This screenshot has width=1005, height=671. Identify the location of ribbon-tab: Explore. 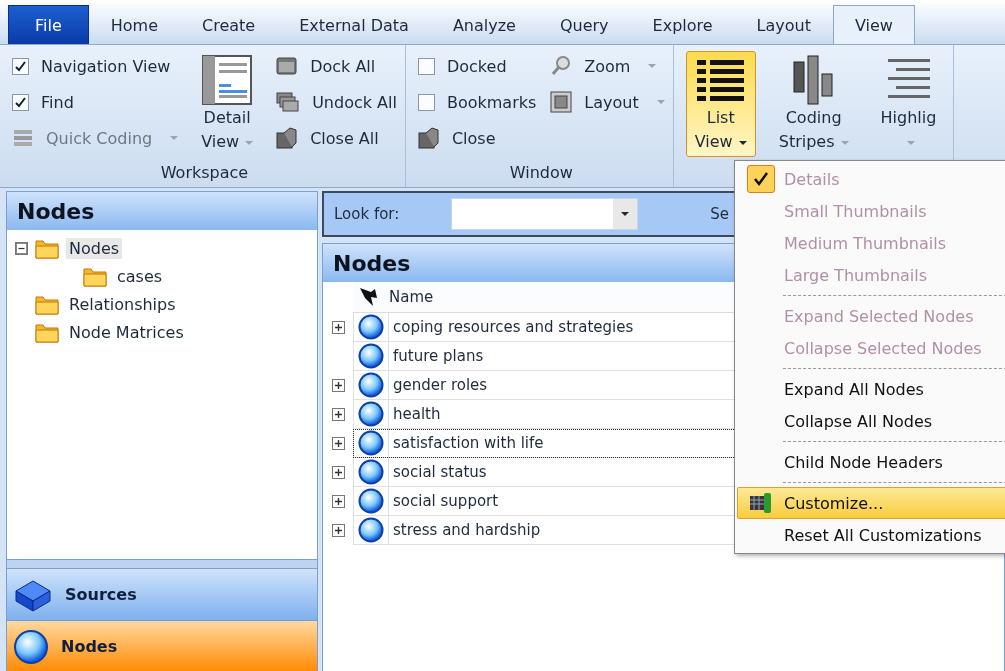
(682, 24).